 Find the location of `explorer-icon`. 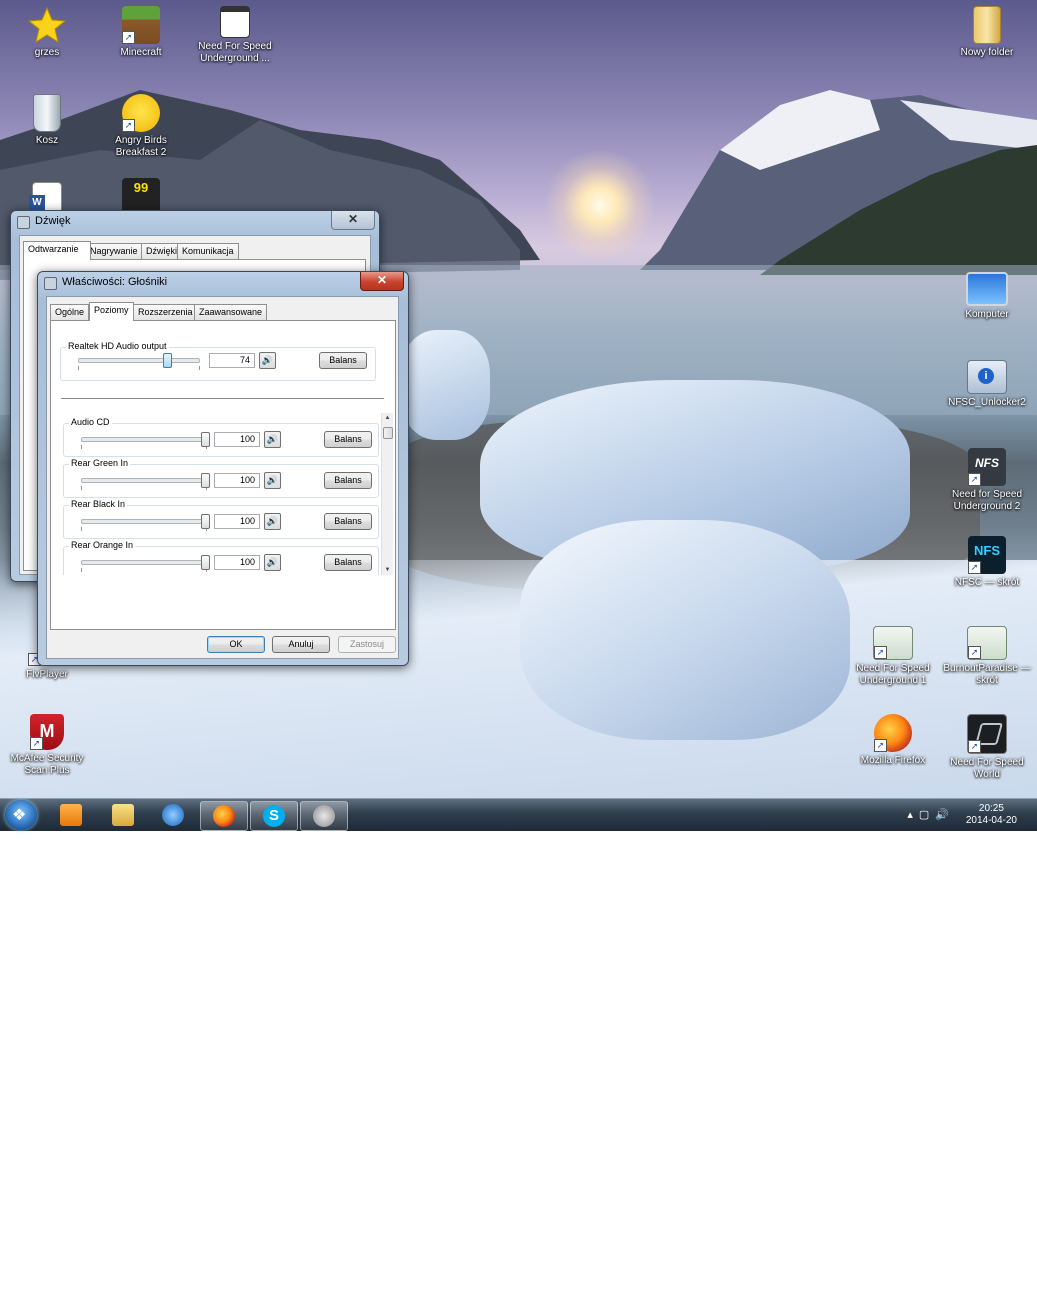

explorer-icon is located at coordinates (123, 815).